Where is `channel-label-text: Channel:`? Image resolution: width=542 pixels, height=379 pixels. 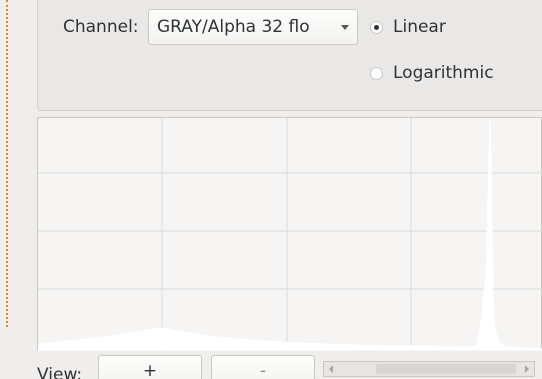
channel-label-text: Channel: is located at coordinates (101, 27).